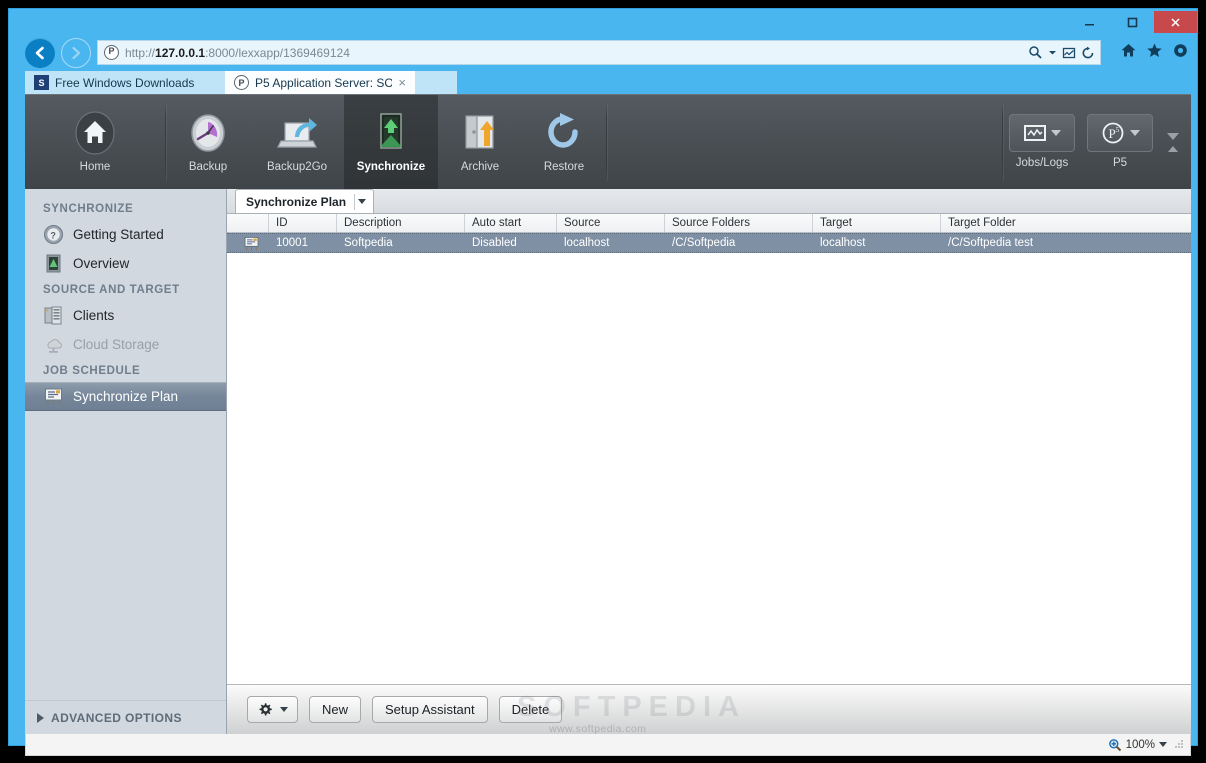 The width and height of the screenshot is (1206, 763). What do you see at coordinates (1128, 50) in the screenshot?
I see `home-icon` at bounding box center [1128, 50].